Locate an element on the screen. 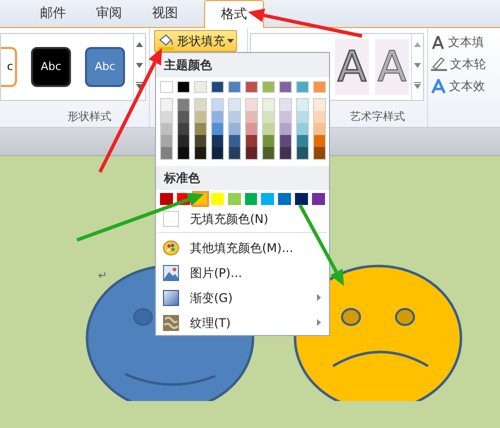 The height and width of the screenshot is (428, 500). menu-item: 渐变(G) is located at coordinates (242, 297).